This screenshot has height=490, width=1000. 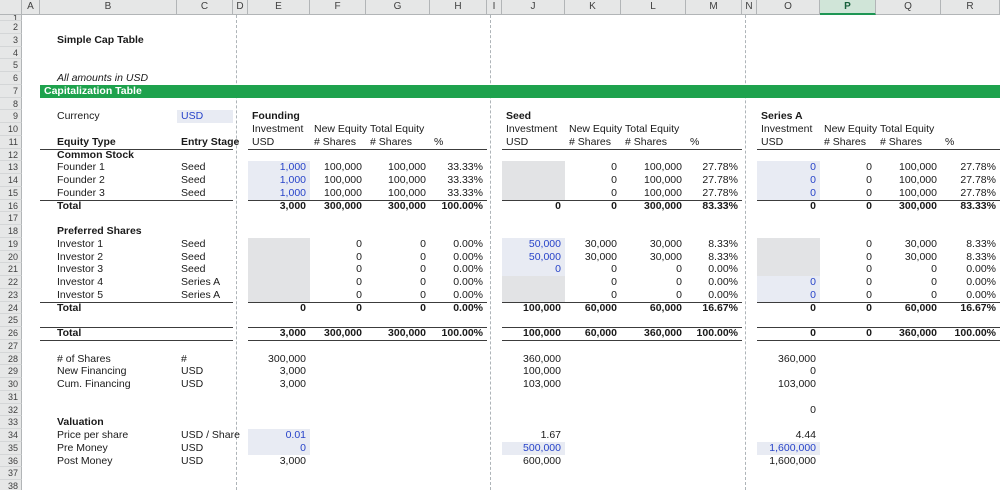 I want to click on cell-E26: 3,000, so click(x=279, y=333).